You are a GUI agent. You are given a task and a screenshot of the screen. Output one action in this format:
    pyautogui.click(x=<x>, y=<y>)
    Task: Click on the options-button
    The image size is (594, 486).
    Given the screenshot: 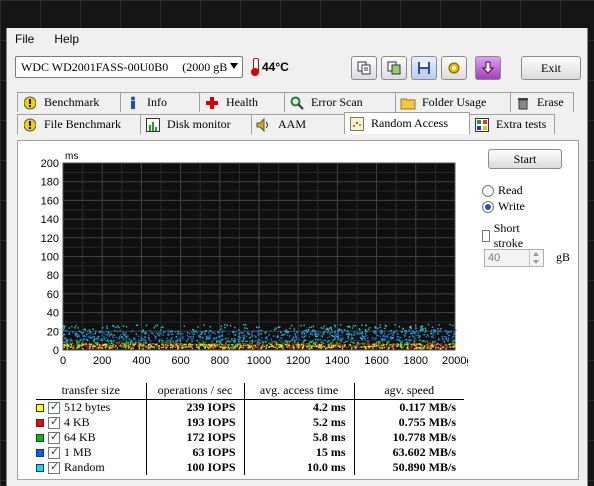 What is the action you would take?
    pyautogui.click(x=454, y=68)
    